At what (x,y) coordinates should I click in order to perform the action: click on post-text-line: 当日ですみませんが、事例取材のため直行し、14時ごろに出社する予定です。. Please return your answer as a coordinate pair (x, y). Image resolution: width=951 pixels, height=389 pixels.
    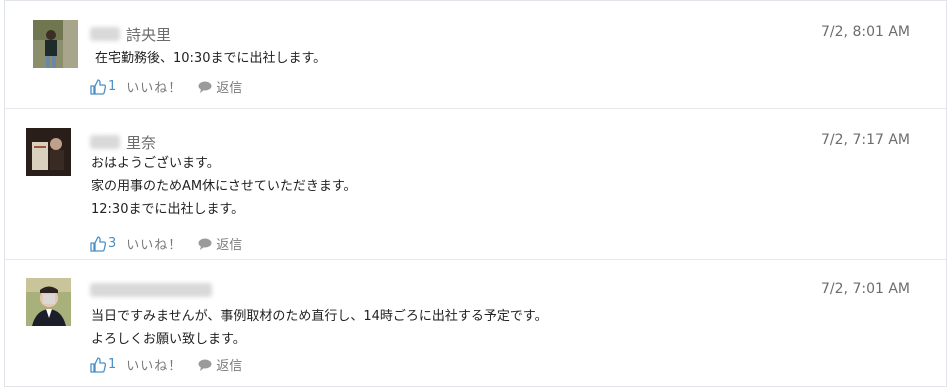
    Looking at the image, I should click on (319, 316).